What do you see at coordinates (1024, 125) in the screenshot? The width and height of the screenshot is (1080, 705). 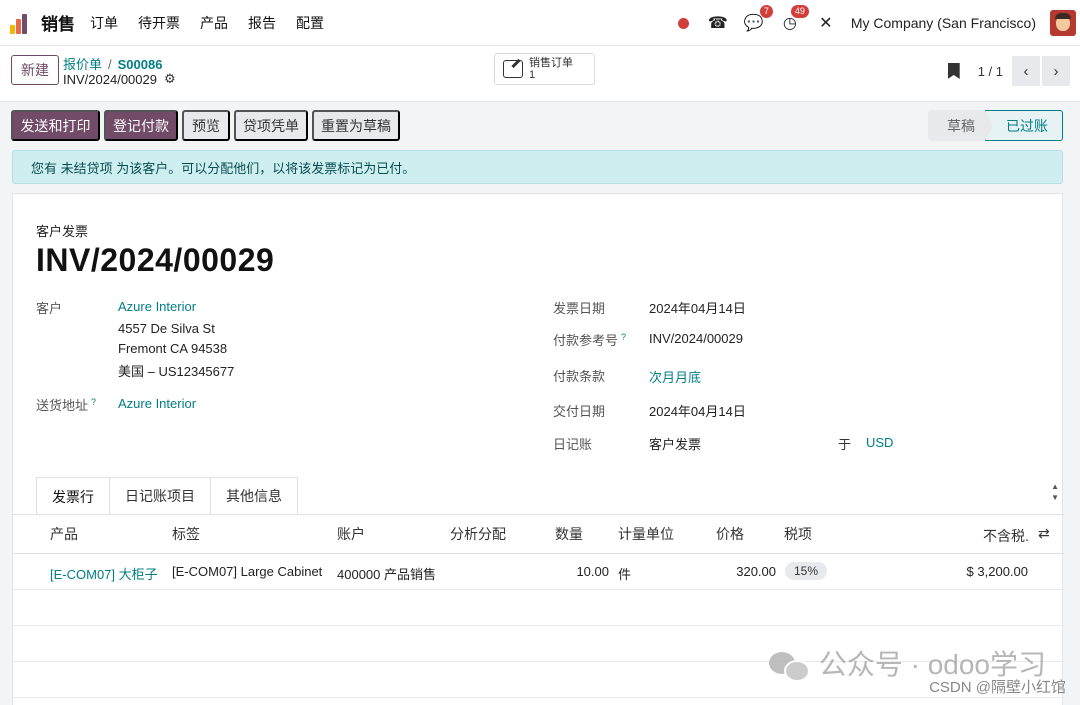 I see `status-posted: 已过账` at bounding box center [1024, 125].